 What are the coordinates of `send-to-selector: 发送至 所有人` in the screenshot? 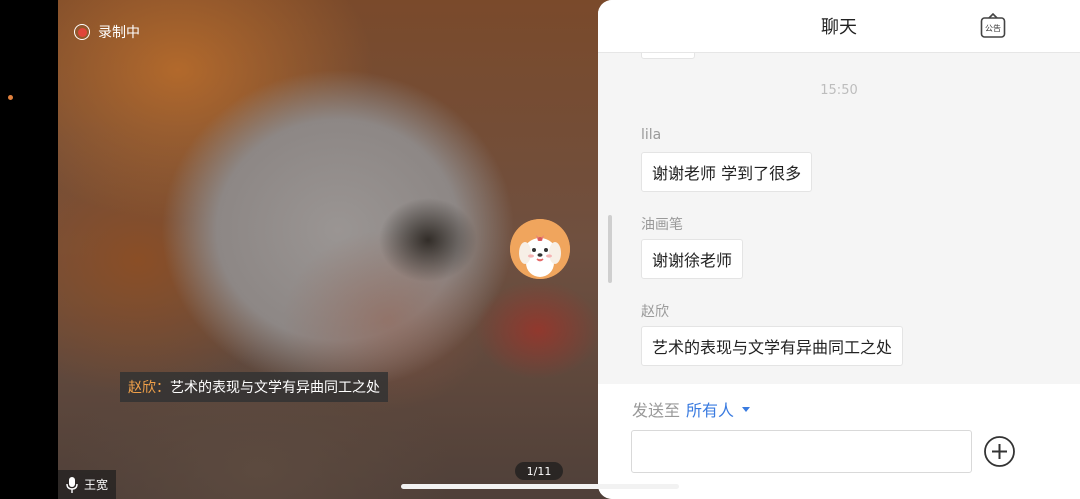 It's located at (691, 409).